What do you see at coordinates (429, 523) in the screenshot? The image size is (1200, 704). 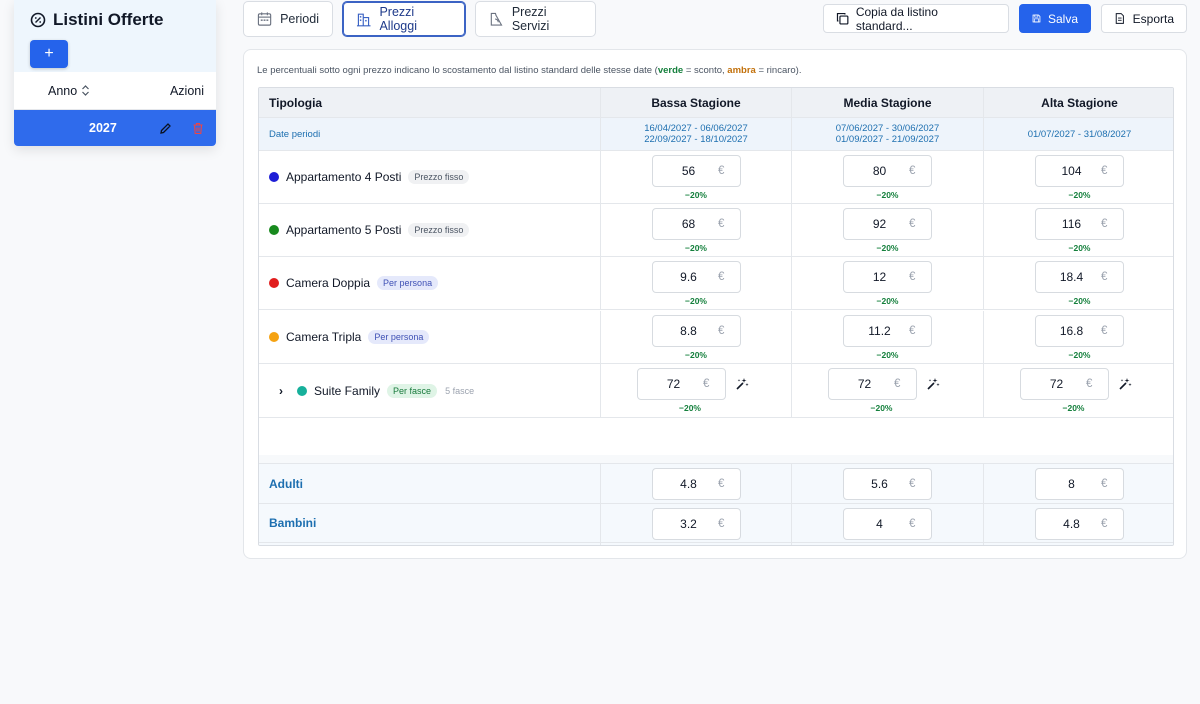 I see `age-group-cell: Bambini` at bounding box center [429, 523].